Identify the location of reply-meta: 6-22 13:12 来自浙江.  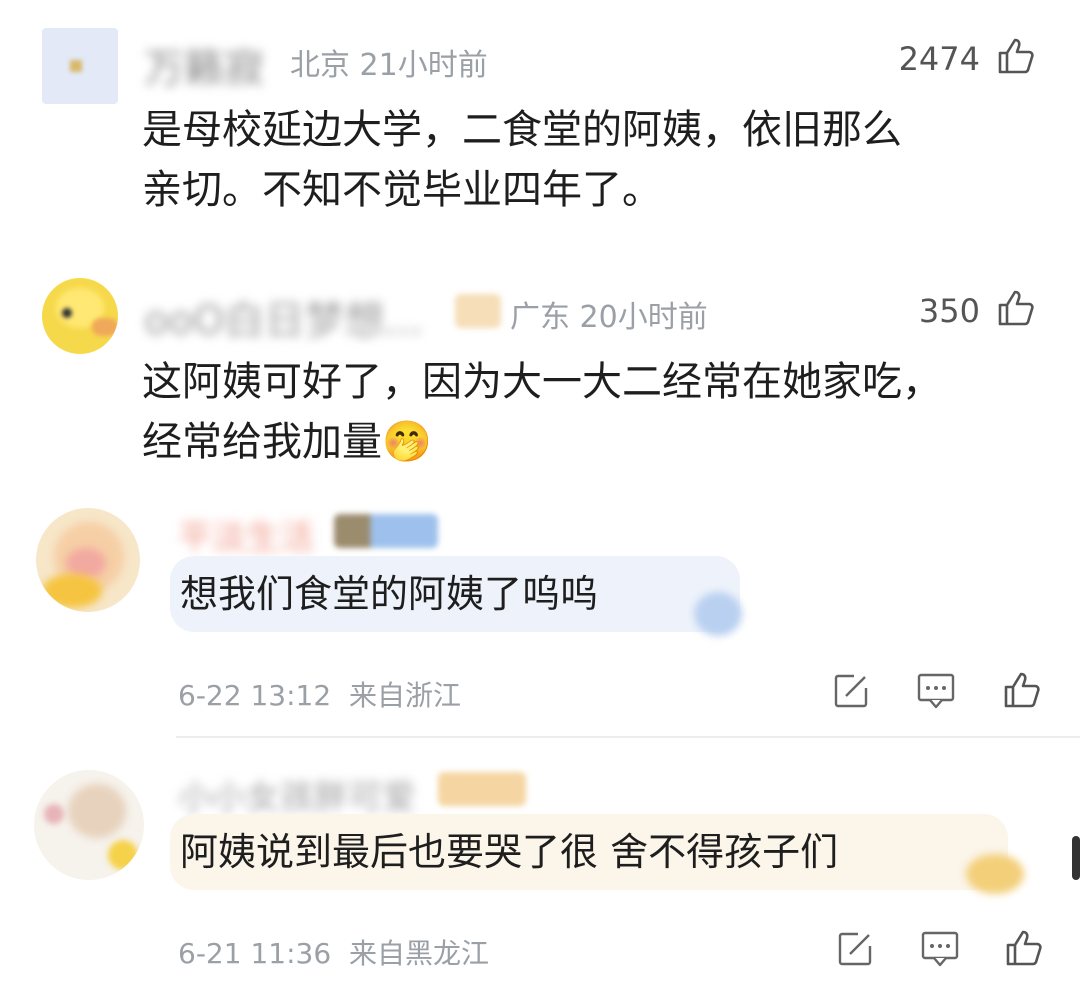
(319, 694).